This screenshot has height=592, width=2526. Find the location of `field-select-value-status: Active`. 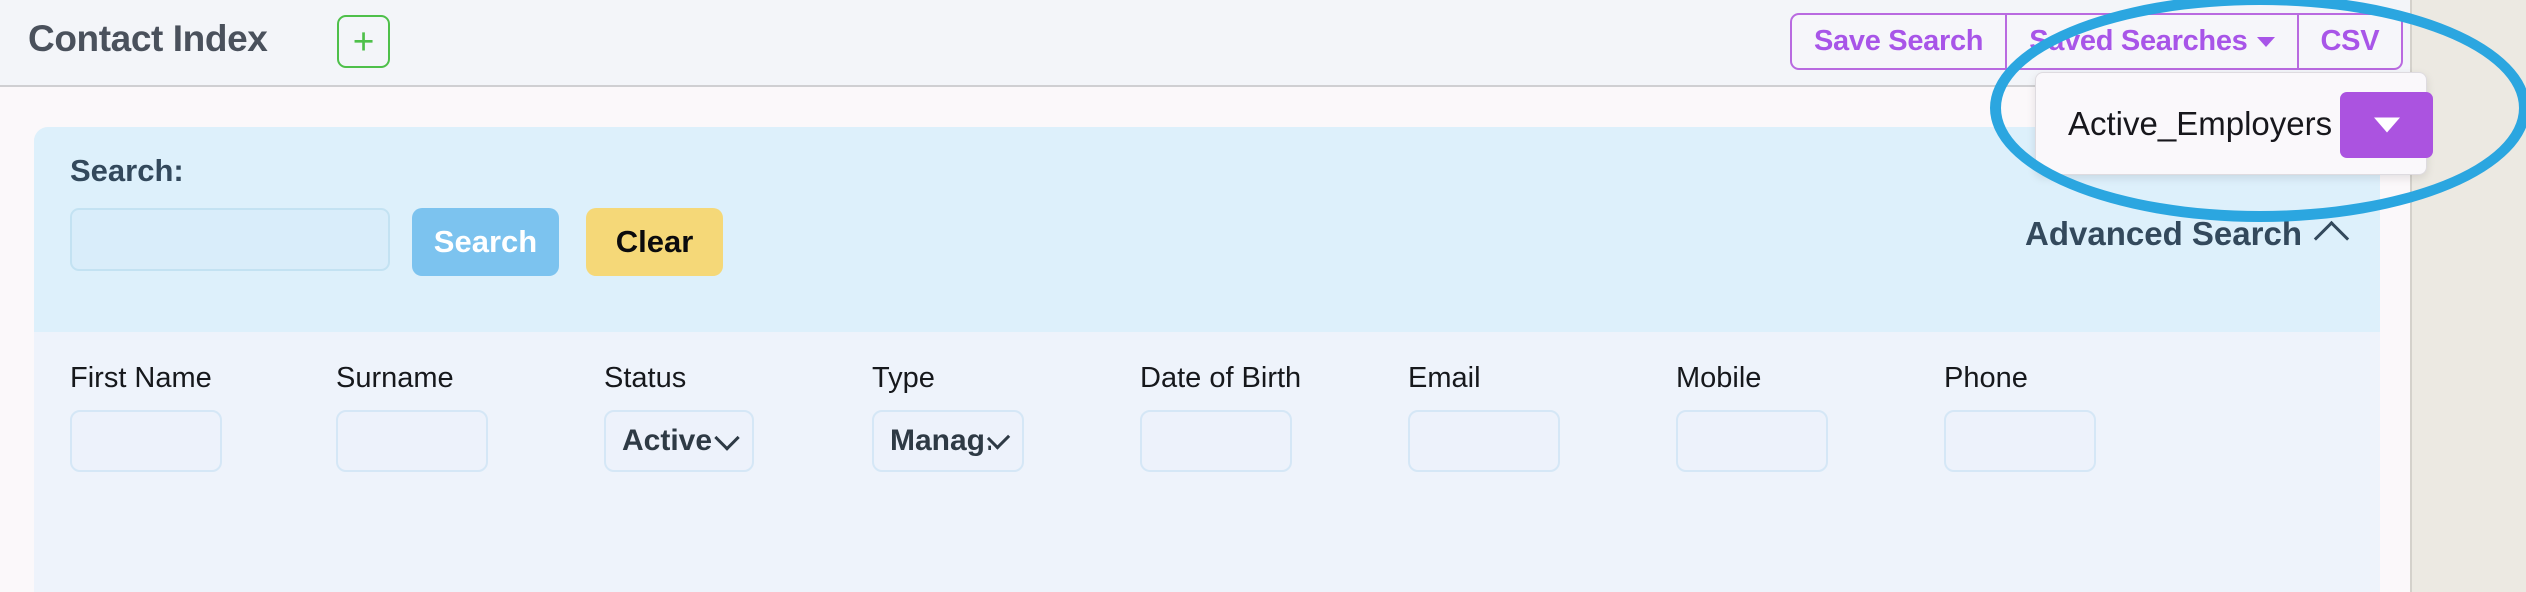

field-select-value-status: Active is located at coordinates (667, 440).